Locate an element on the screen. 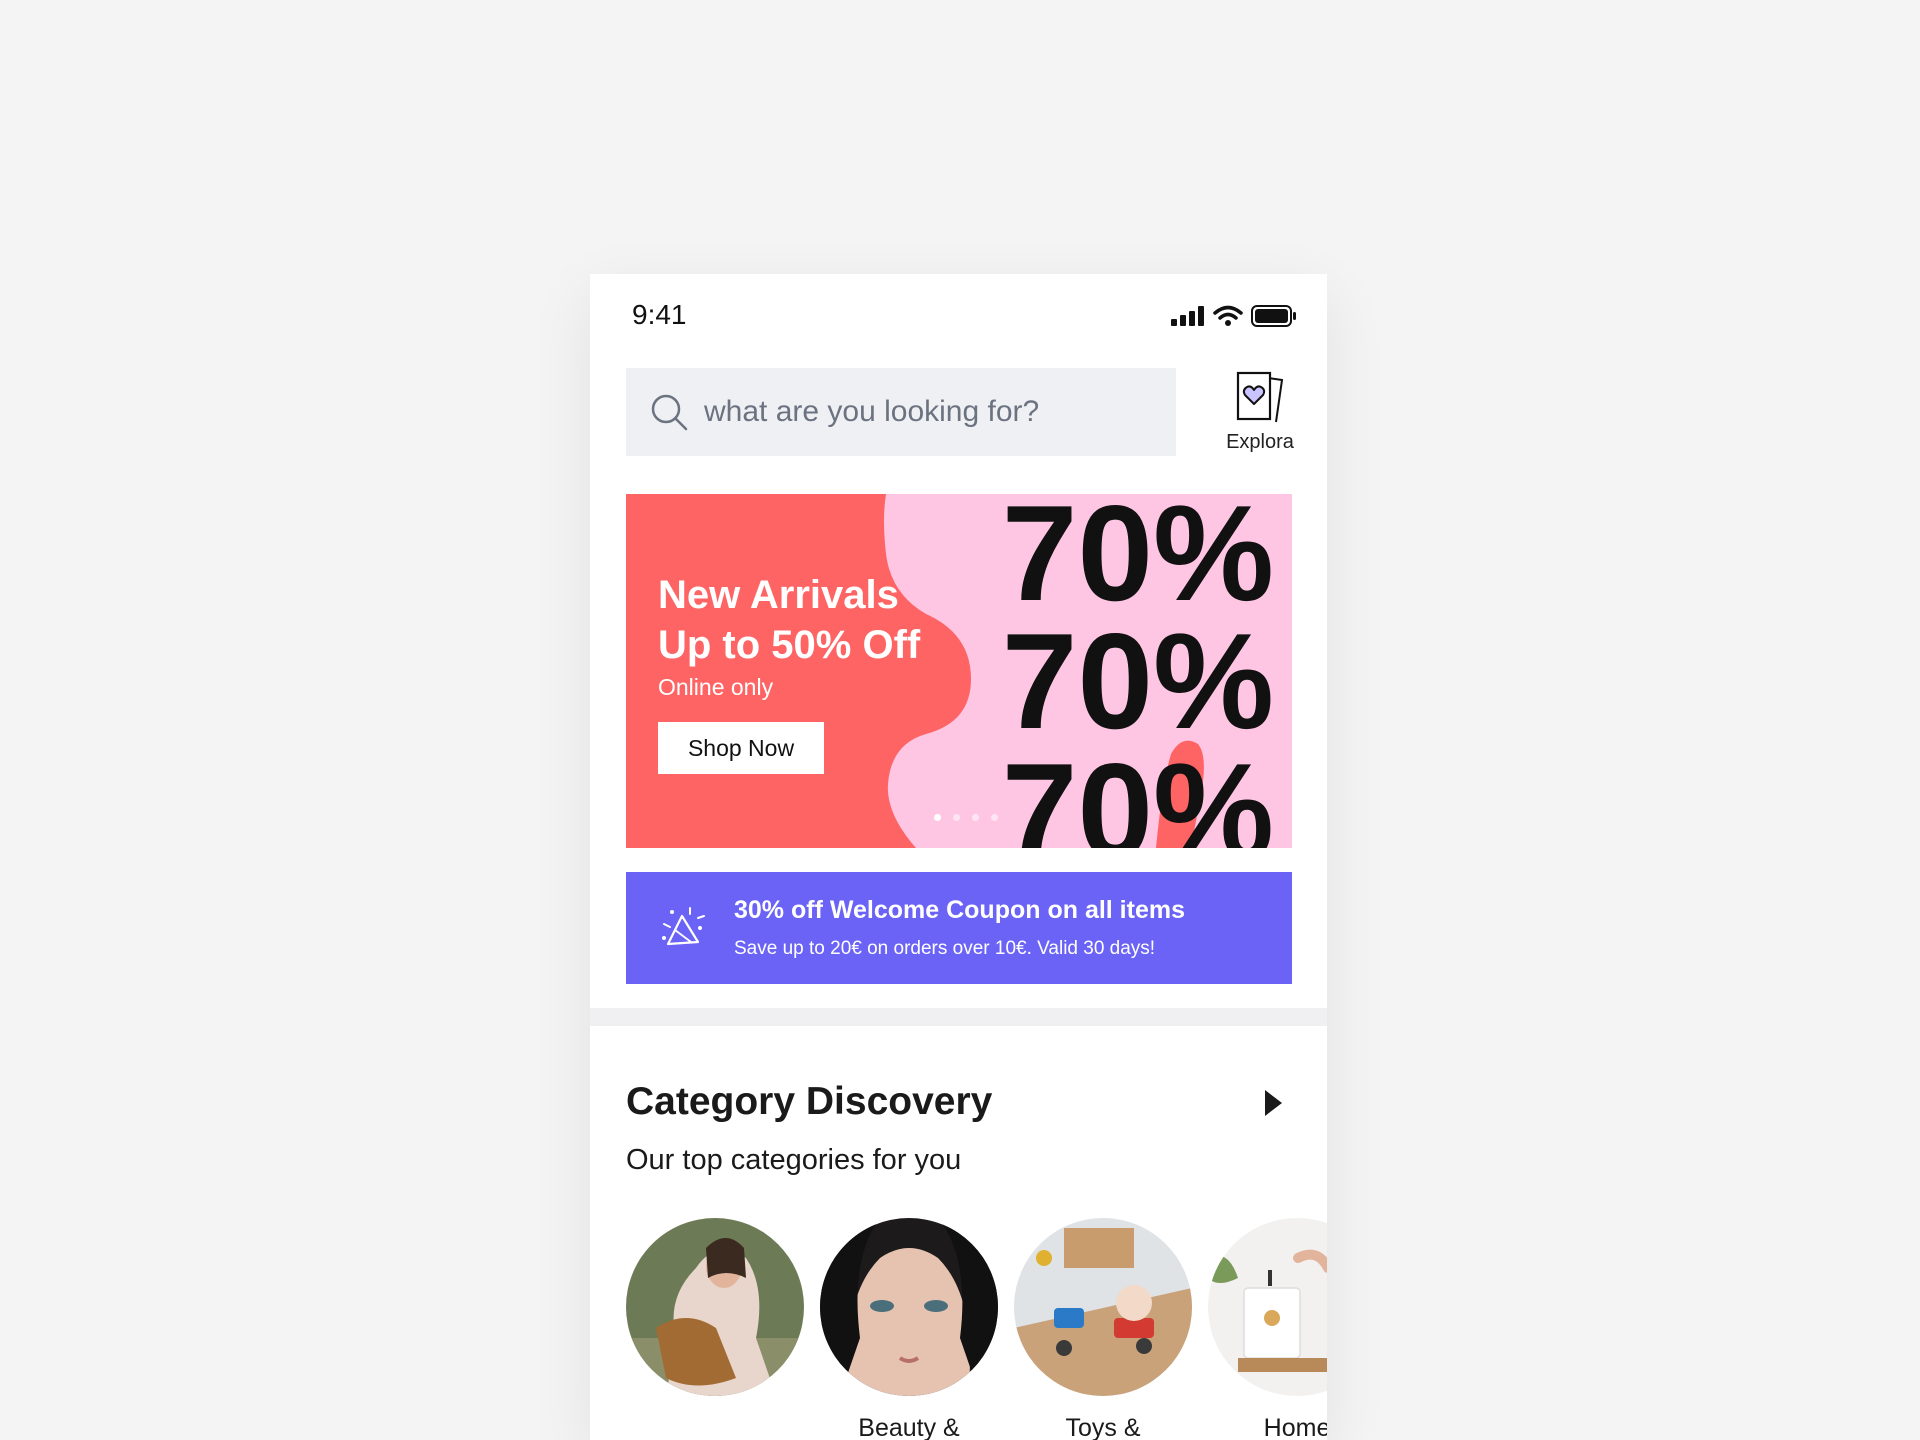  status-time: 9:41 is located at coordinates (659, 314).